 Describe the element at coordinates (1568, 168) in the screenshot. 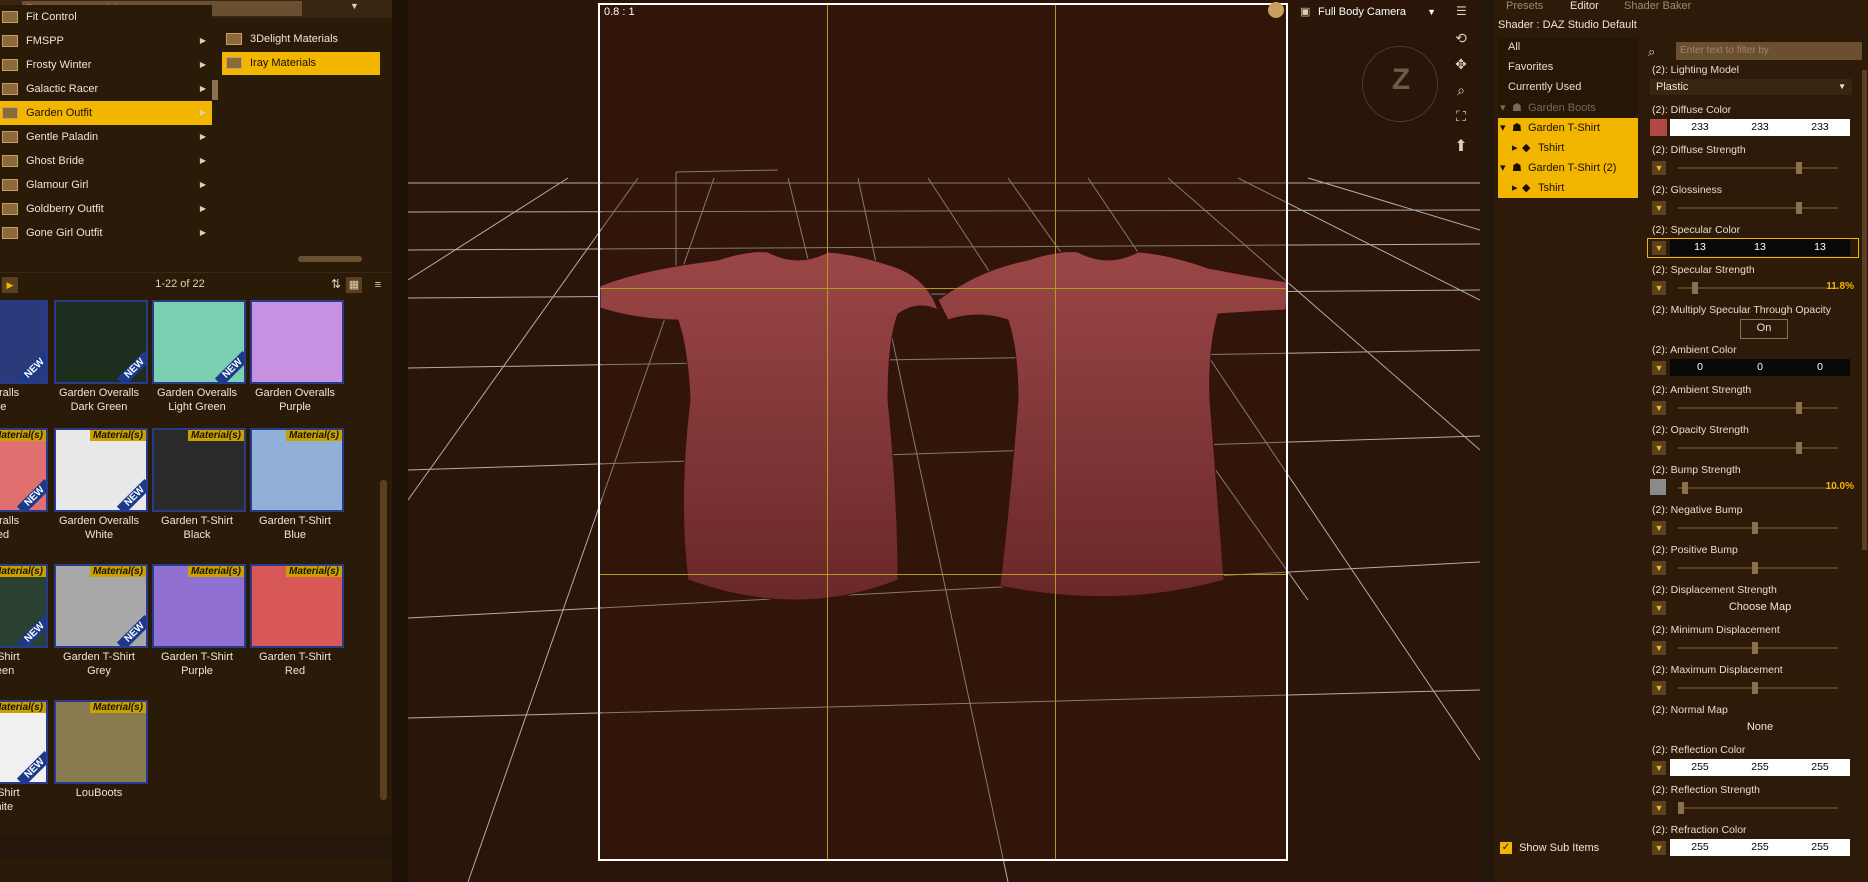

I see `surface-tree-item: ▾ ☗ Garden T-Shirt (2)` at that location.